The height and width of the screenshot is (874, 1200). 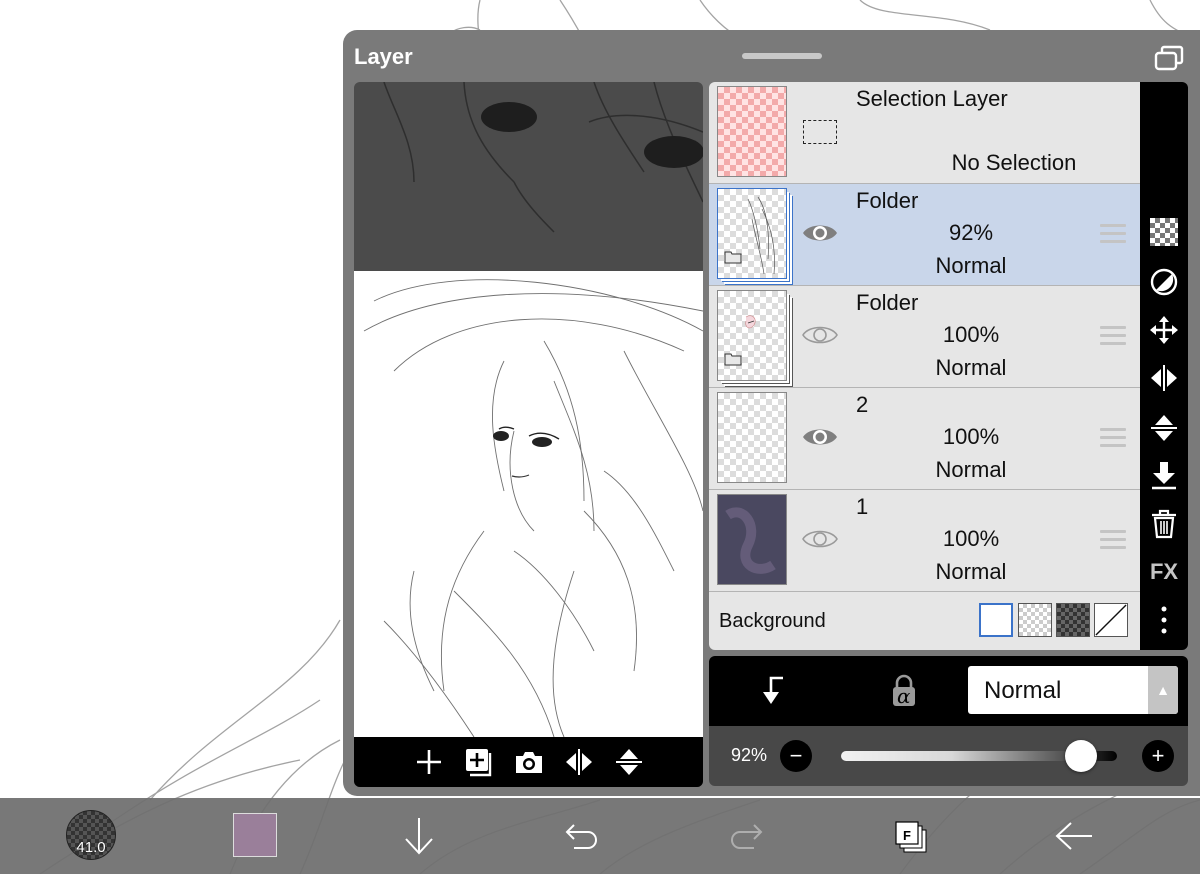 I want to click on fx-icon: FX, so click(x=1164, y=572).